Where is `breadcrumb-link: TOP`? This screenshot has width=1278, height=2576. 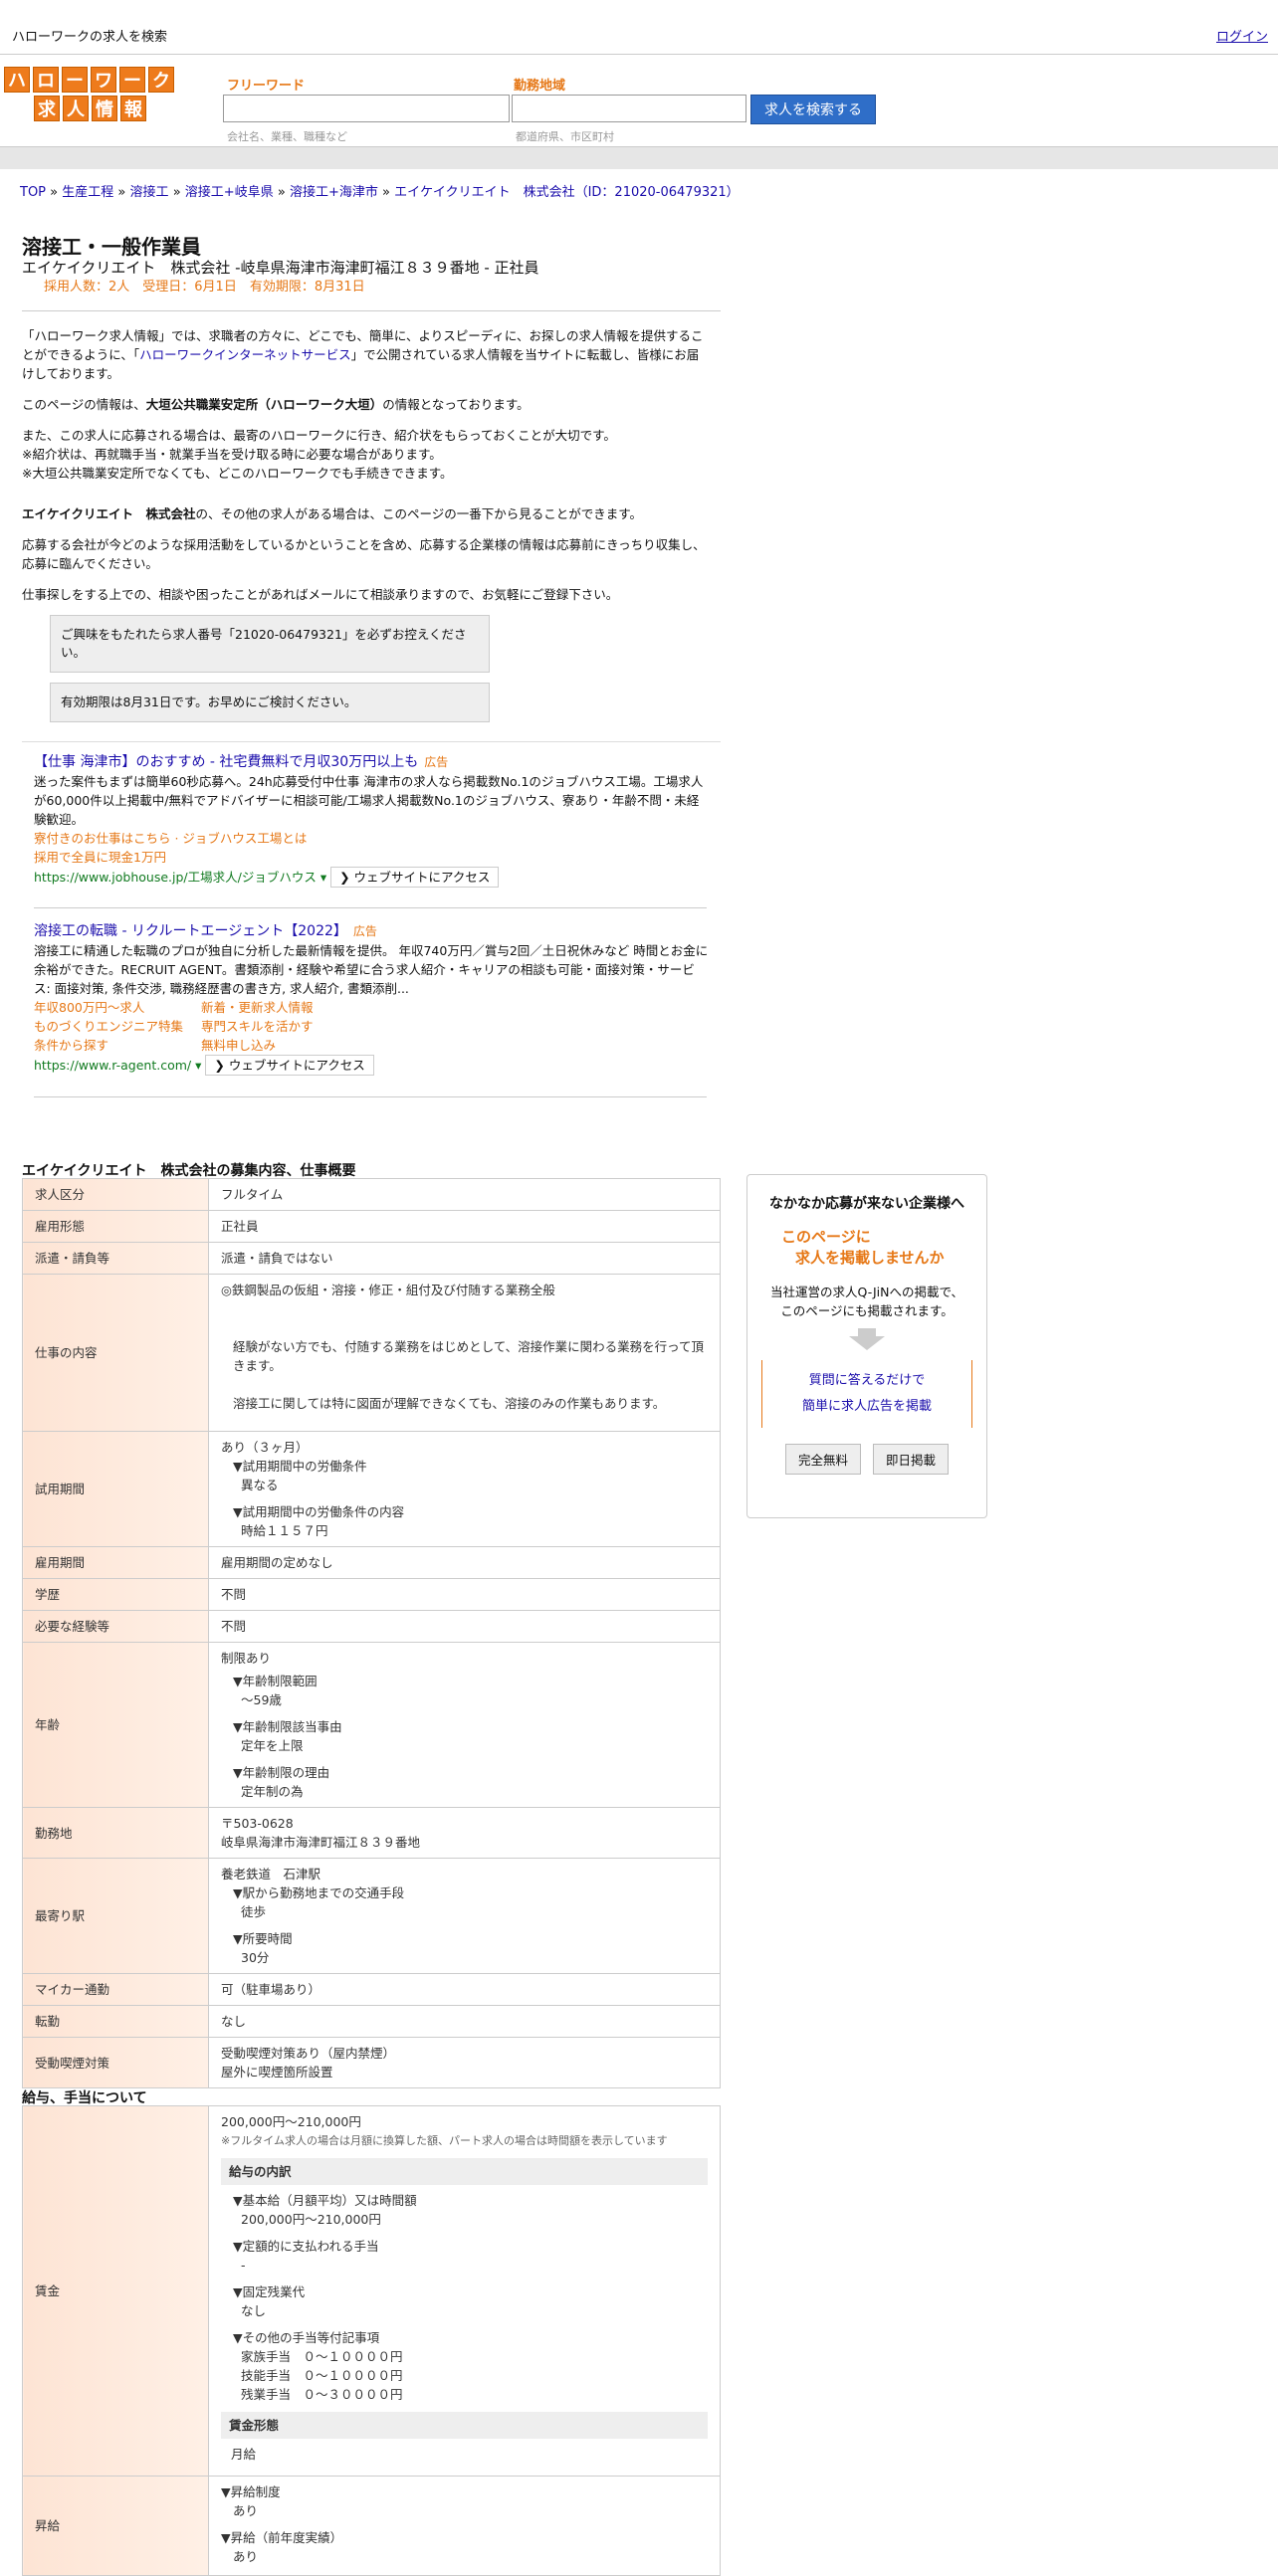 breadcrumb-link: TOP is located at coordinates (33, 192).